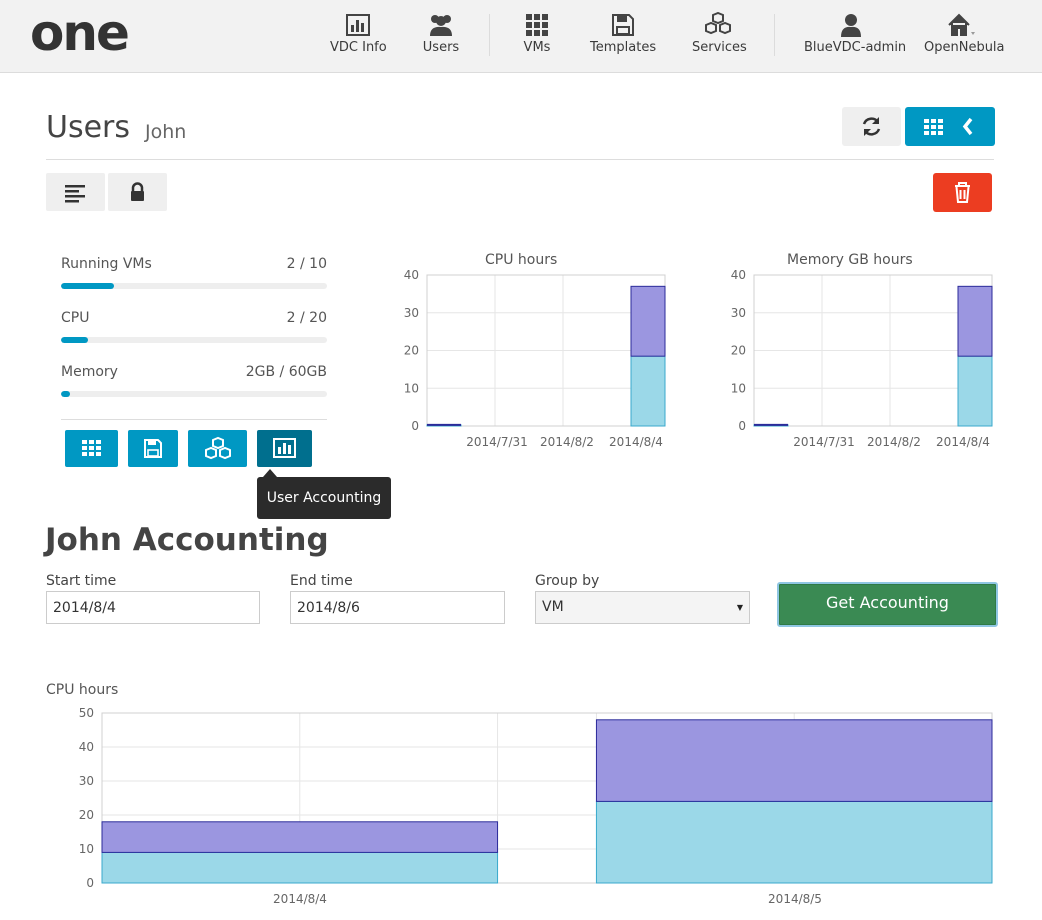  I want to click on x-tick-label: 2014/7/31, so click(497, 442).